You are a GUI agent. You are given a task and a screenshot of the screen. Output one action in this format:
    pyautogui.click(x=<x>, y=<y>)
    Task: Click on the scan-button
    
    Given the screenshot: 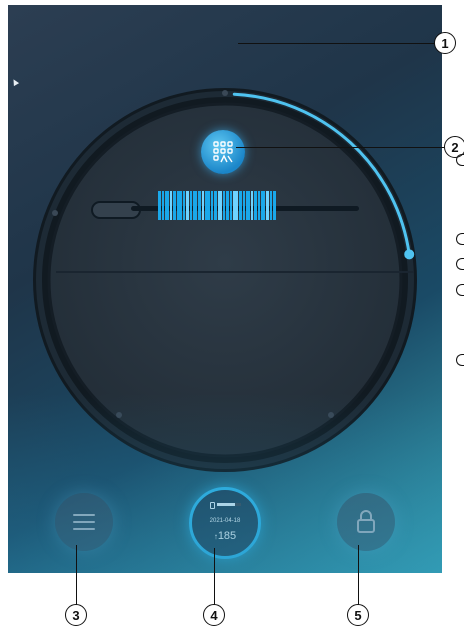 What is the action you would take?
    pyautogui.click(x=223, y=152)
    